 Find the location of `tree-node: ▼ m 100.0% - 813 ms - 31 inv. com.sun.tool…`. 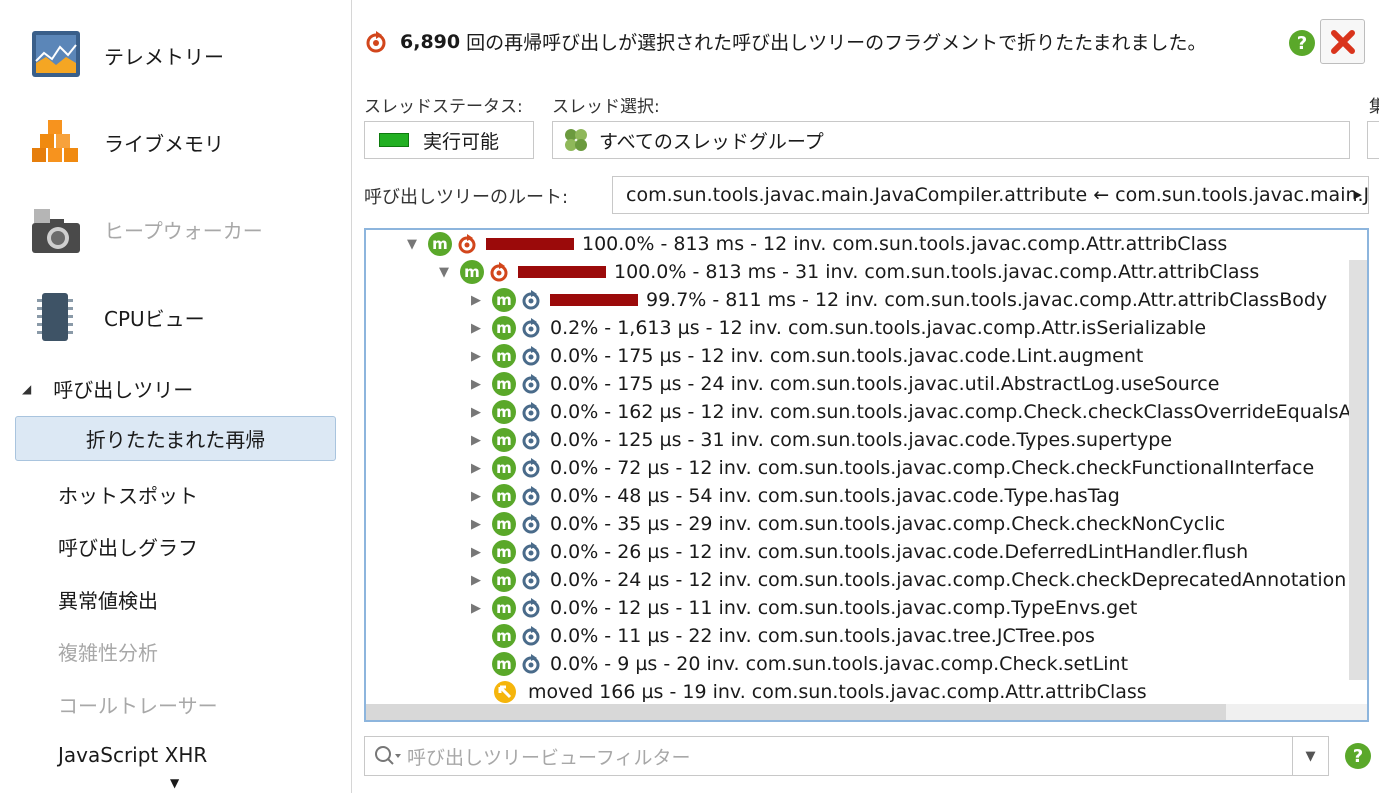

tree-node: ▼ m 100.0% - 813 ms - 31 inv. com.sun.tool… is located at coordinates (843, 272).